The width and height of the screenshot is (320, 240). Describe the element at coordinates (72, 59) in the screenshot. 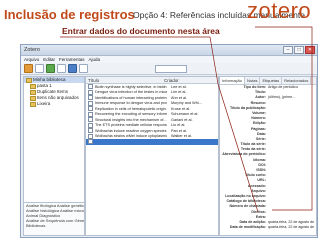

I see `menu-ferramentas: Ferramentas` at that location.